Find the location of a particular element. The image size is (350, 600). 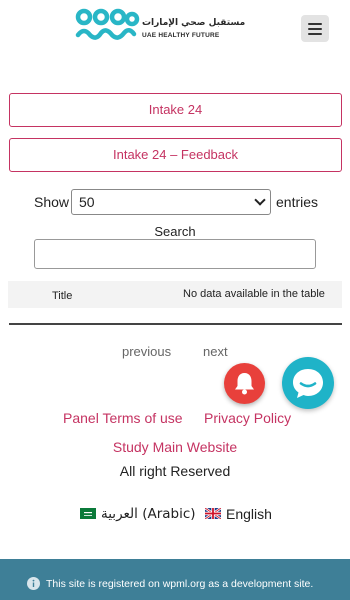

language-english-label: English is located at coordinates (249, 514).